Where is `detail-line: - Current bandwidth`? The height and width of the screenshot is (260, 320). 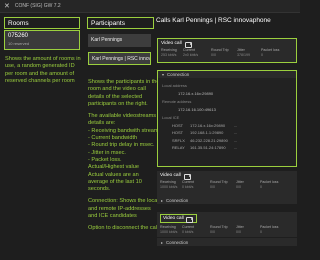 detail-line: - Current bandwidth is located at coordinates (113, 138).